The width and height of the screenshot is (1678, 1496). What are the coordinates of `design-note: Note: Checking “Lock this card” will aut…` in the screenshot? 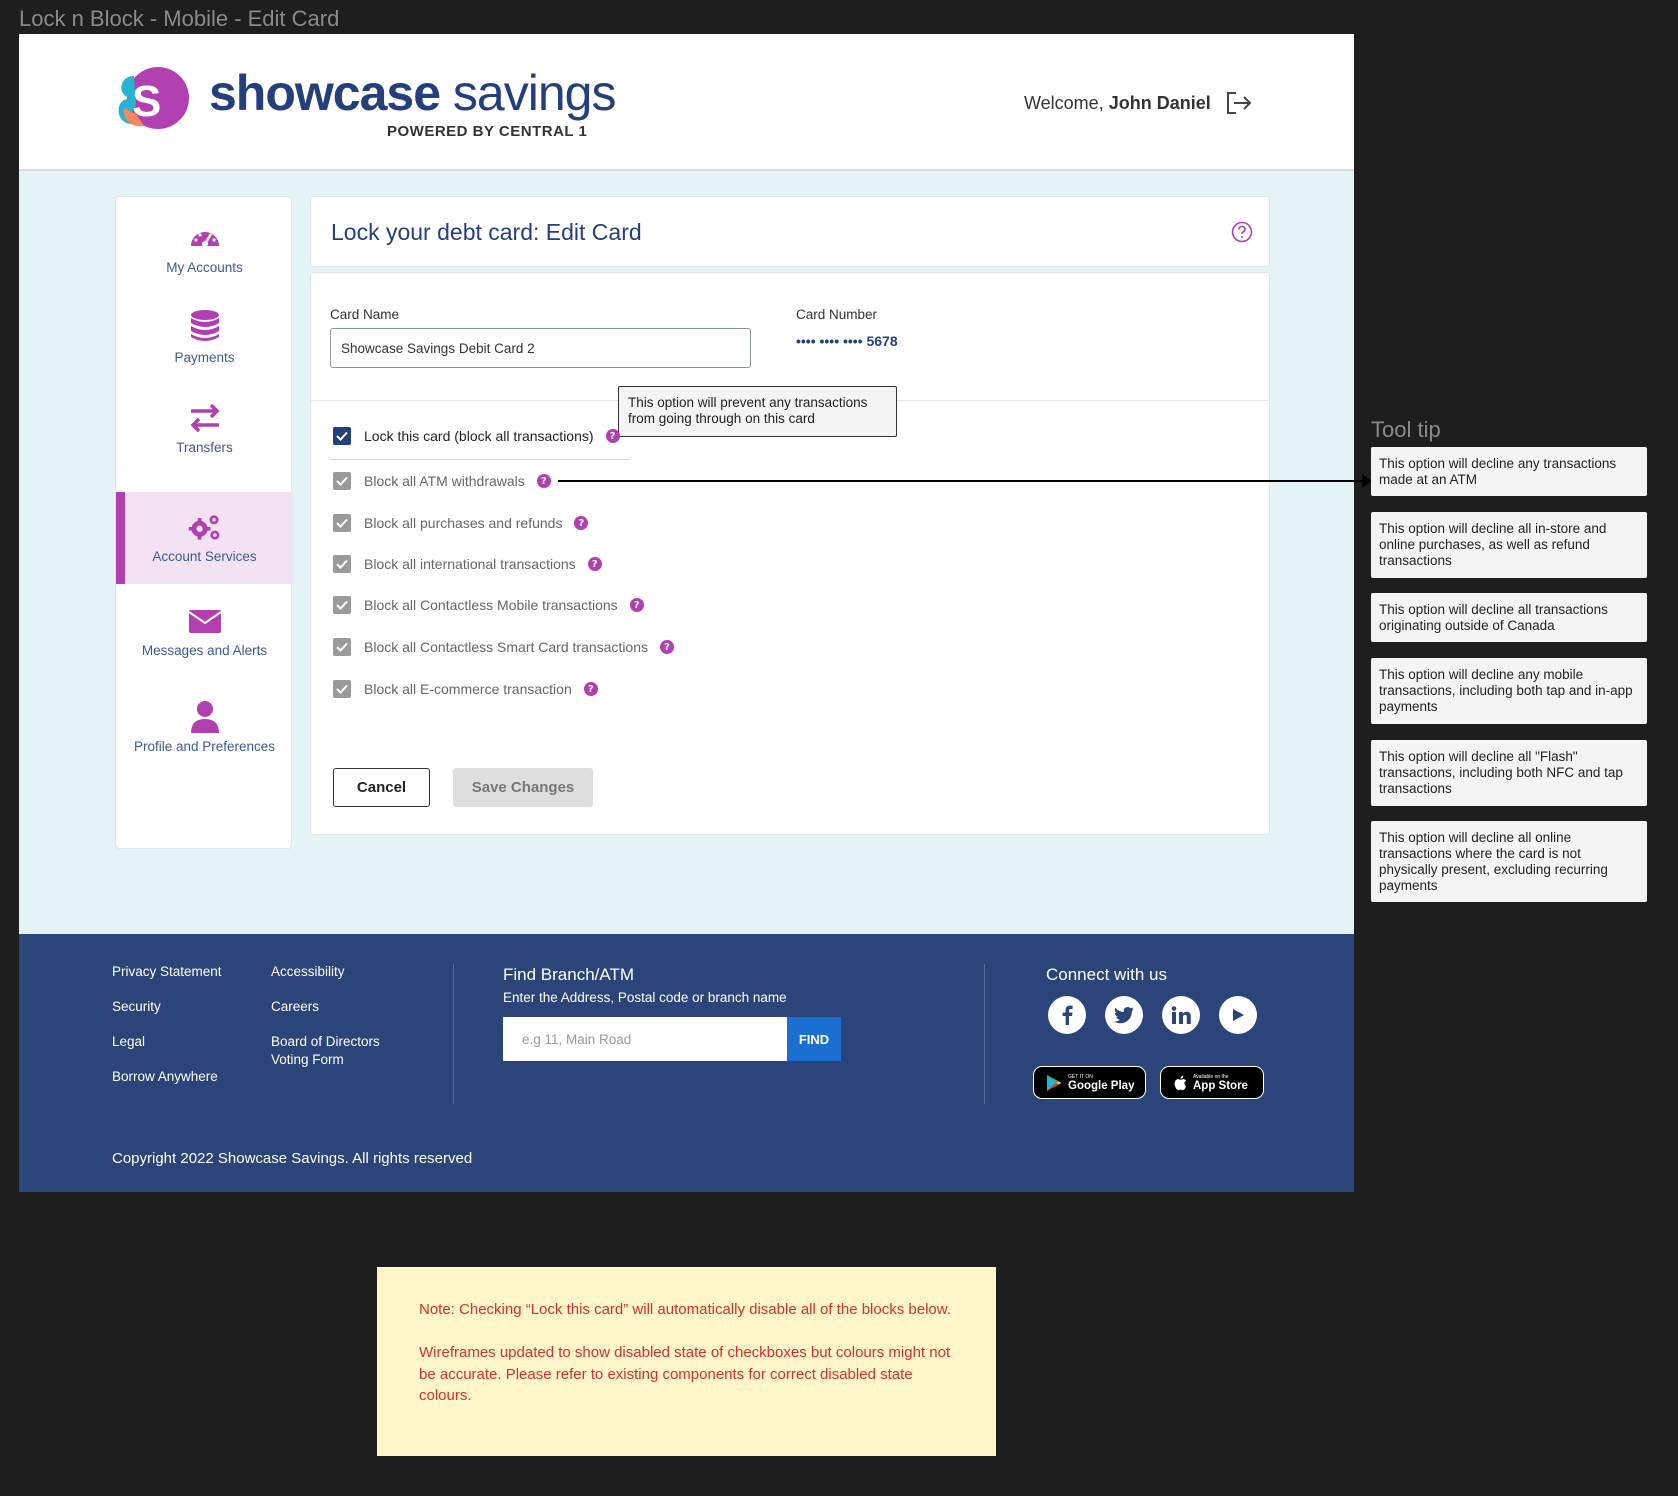 It's located at (686, 1361).